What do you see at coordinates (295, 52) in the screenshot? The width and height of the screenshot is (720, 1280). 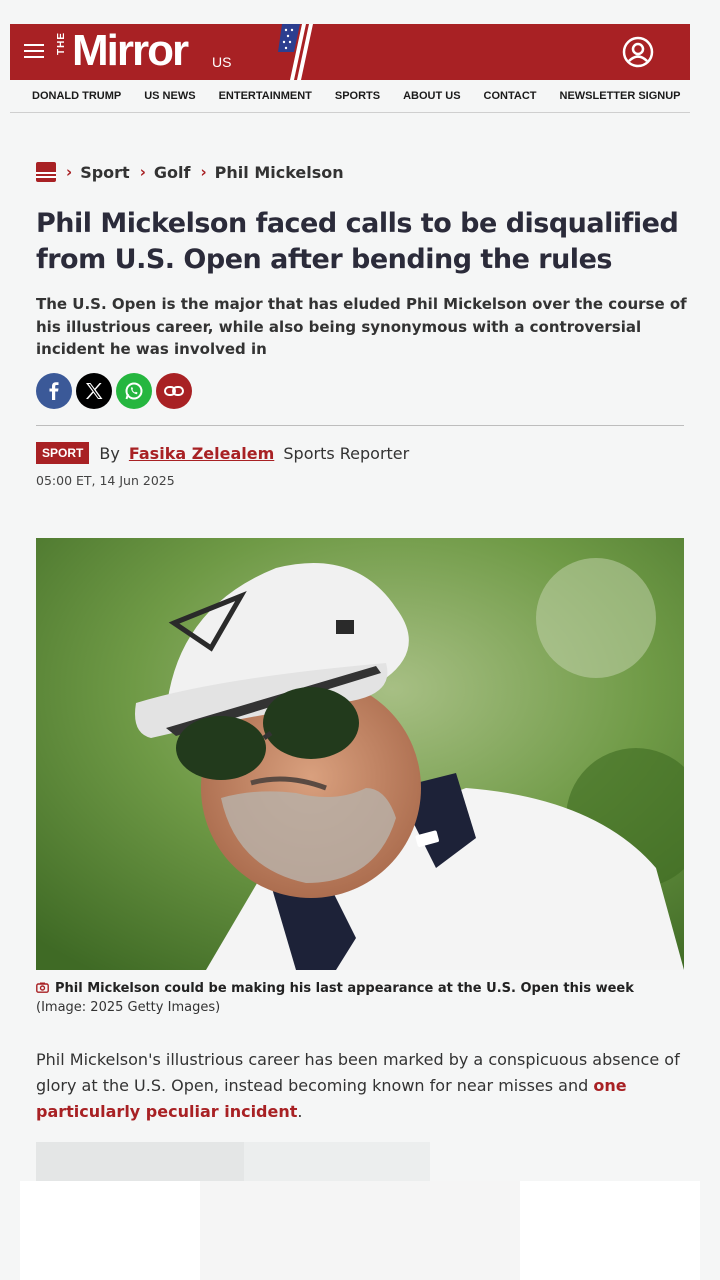 I see `flag-stripes-icon` at bounding box center [295, 52].